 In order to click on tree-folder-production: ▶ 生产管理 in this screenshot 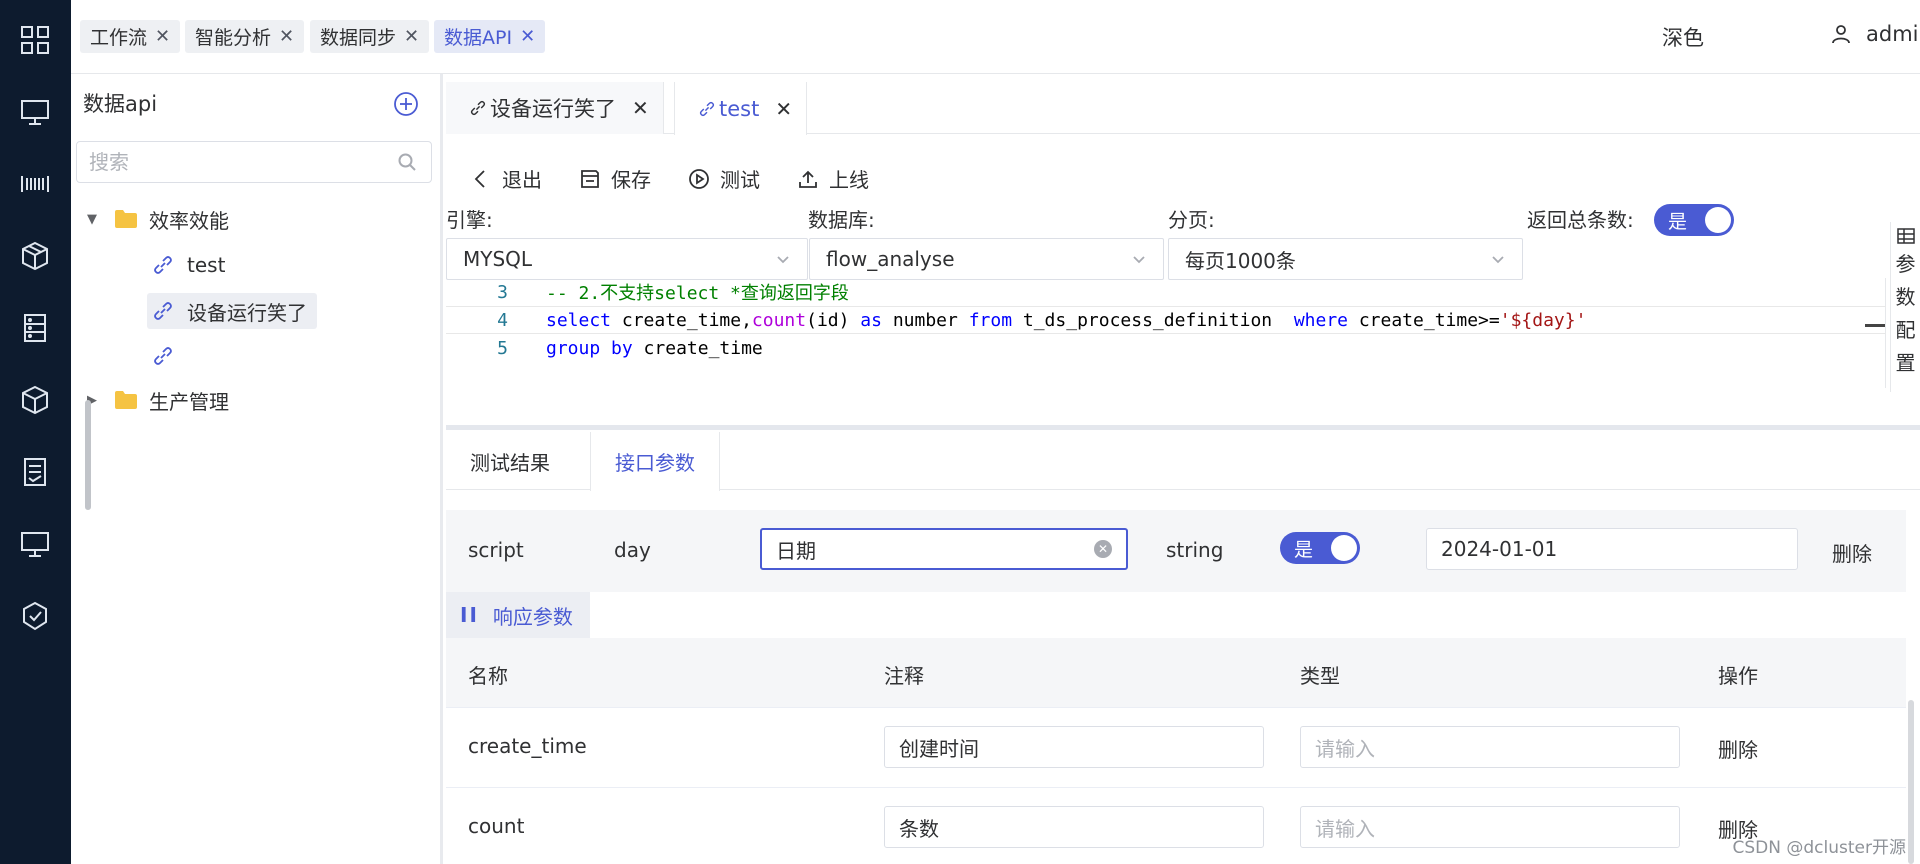, I will do `click(158, 400)`.